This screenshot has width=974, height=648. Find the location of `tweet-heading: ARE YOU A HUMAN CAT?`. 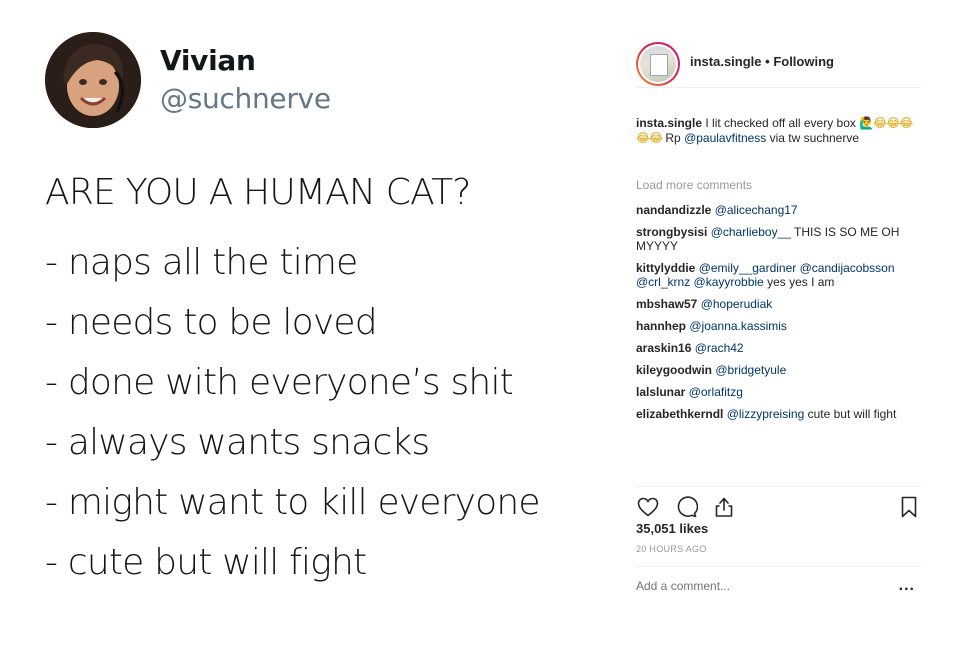

tweet-heading: ARE YOU A HUMAN CAT? is located at coordinates (258, 192).